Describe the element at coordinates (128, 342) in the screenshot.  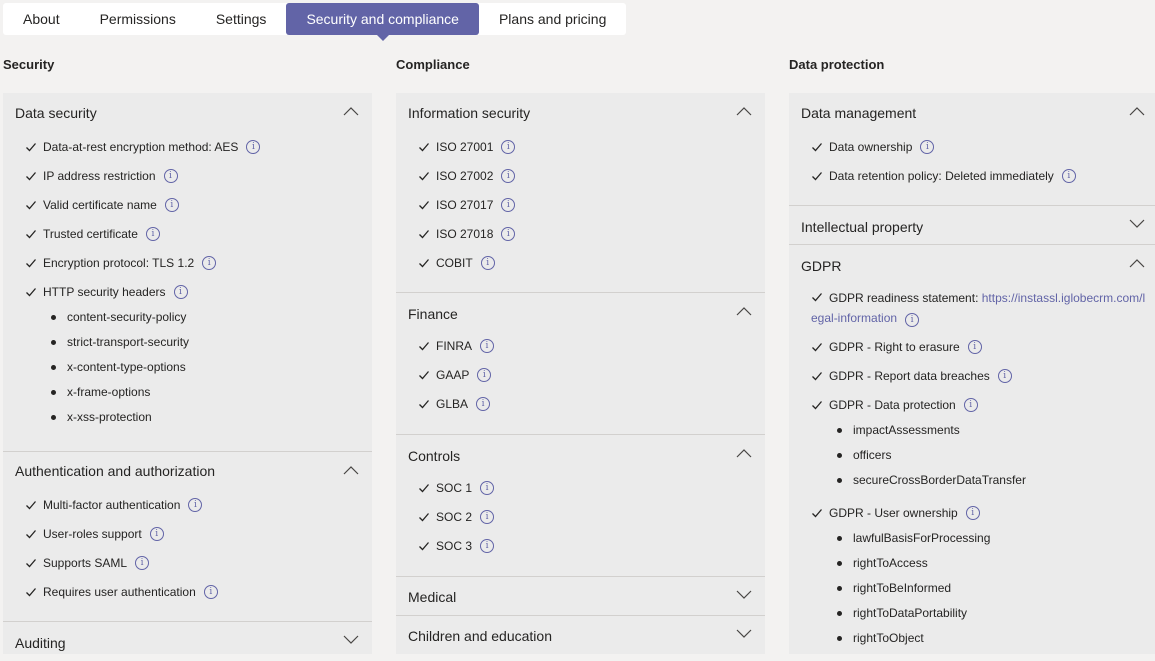
I see `item-label: strict-transport-security` at that location.